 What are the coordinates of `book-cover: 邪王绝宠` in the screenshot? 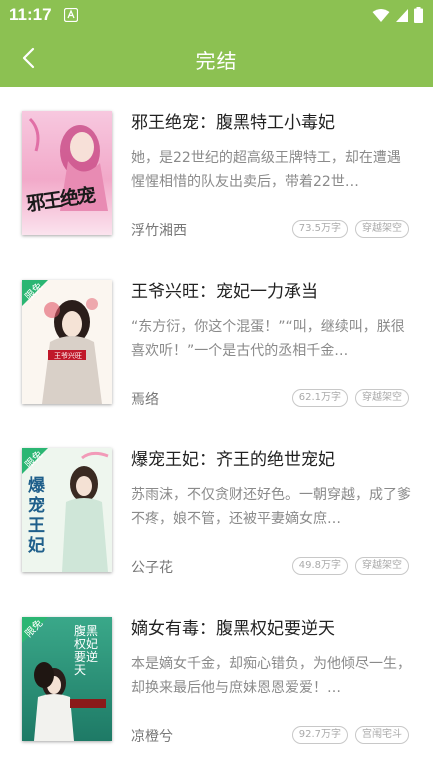 It's located at (67, 173).